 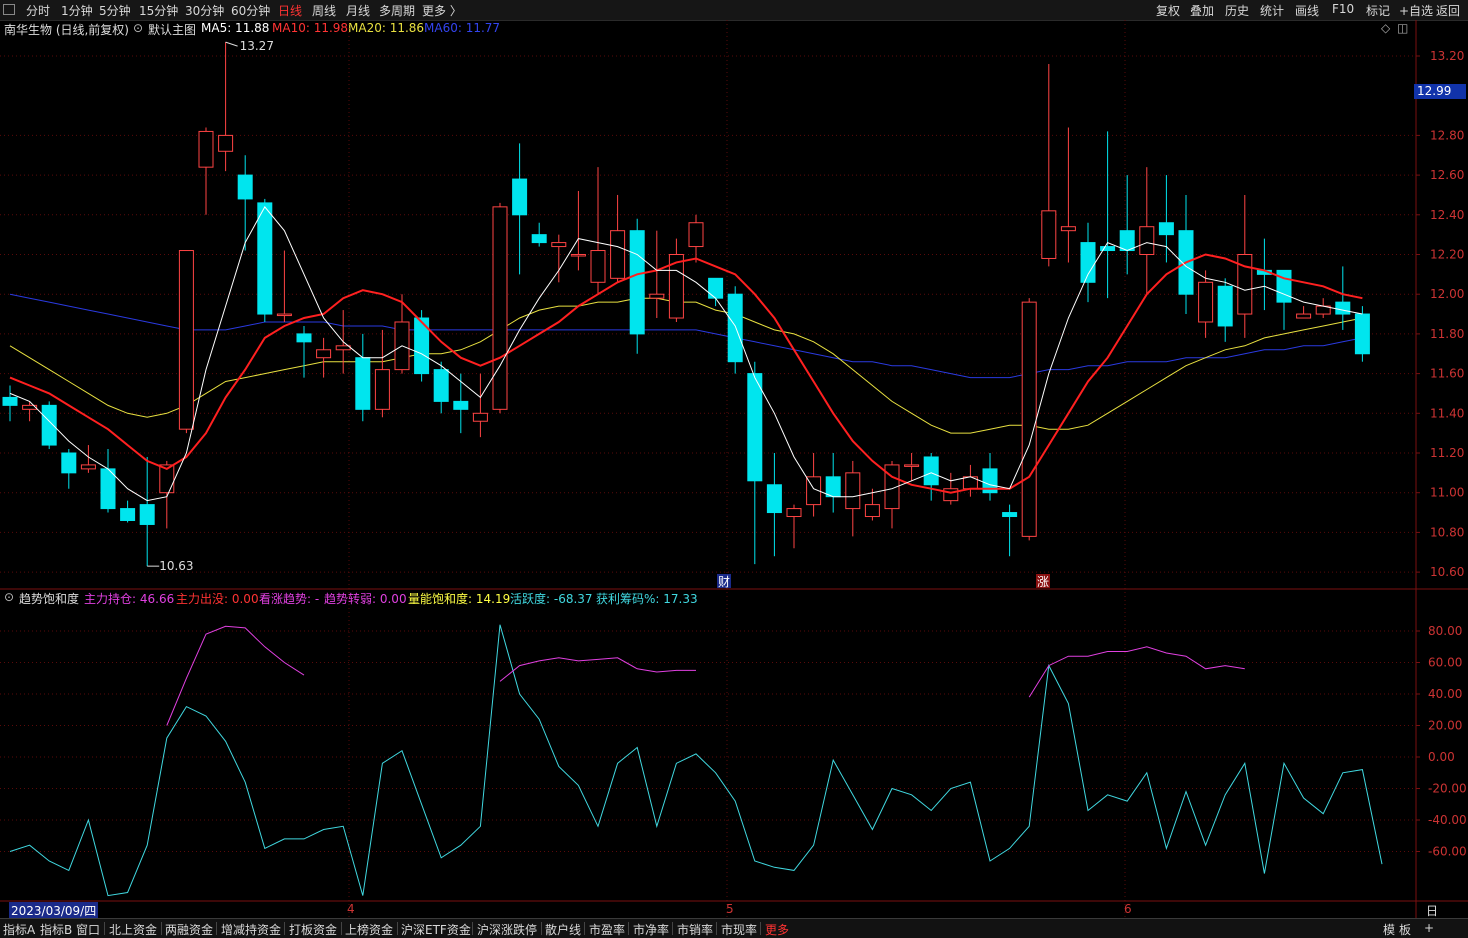 I want to click on price-tick-label: 12.20, so click(x=1447, y=255).